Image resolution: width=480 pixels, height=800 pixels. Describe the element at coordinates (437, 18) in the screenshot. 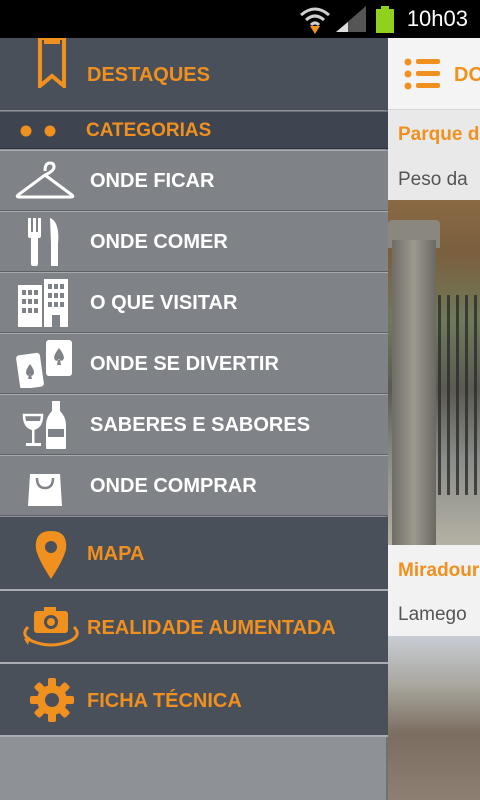

I see `clock: 10h03` at that location.